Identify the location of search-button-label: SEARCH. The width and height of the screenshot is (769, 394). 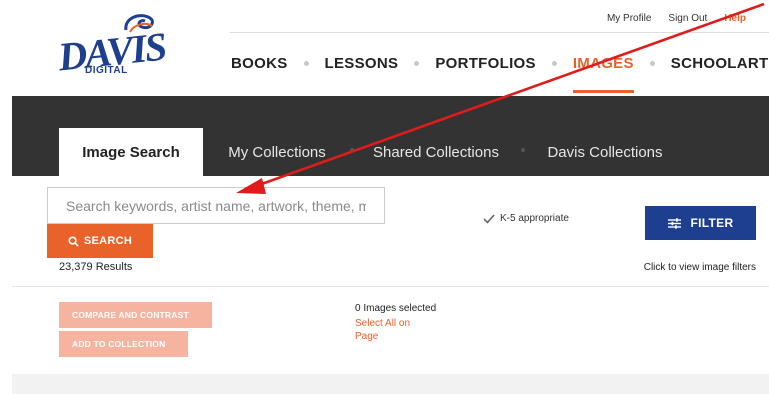
(108, 241).